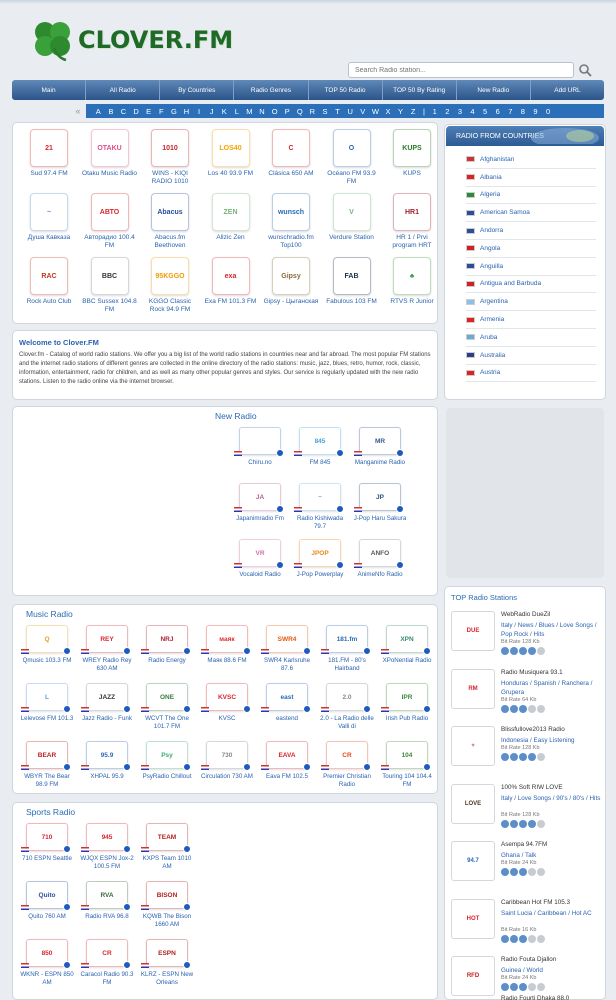 The height and width of the screenshot is (1000, 616). What do you see at coordinates (47, 859) in the screenshot?
I see `station-name: 710 ESPN Seattle` at bounding box center [47, 859].